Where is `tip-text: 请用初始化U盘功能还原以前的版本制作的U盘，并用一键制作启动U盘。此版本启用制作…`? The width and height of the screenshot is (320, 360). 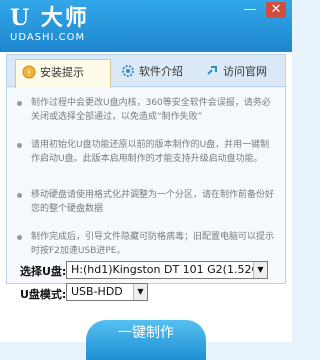
tip-text: 请用初始化U盘功能还原以前的版本制作的U盘，并用一键制作启动U盘。此版本启用制作… is located at coordinates (150, 152).